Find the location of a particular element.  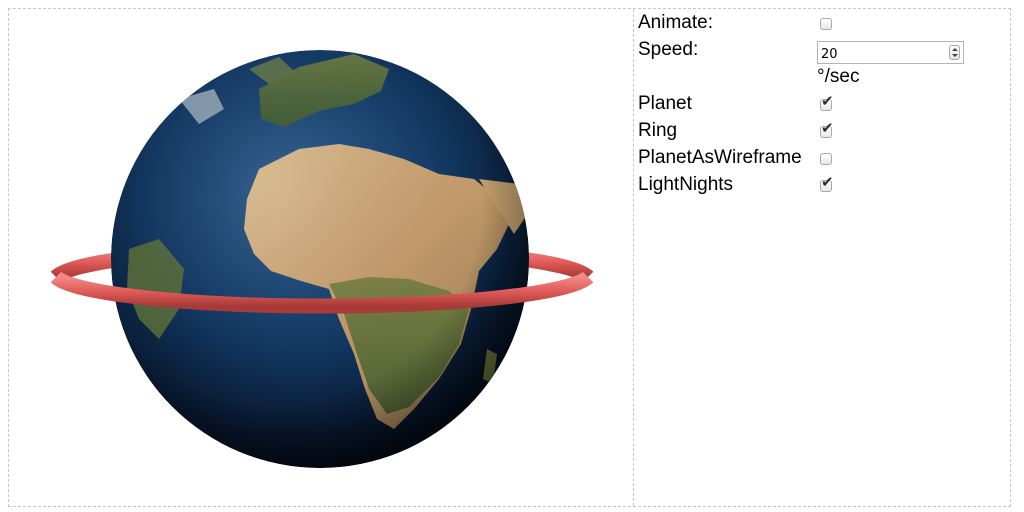

ring-label: Ring is located at coordinates (658, 130).